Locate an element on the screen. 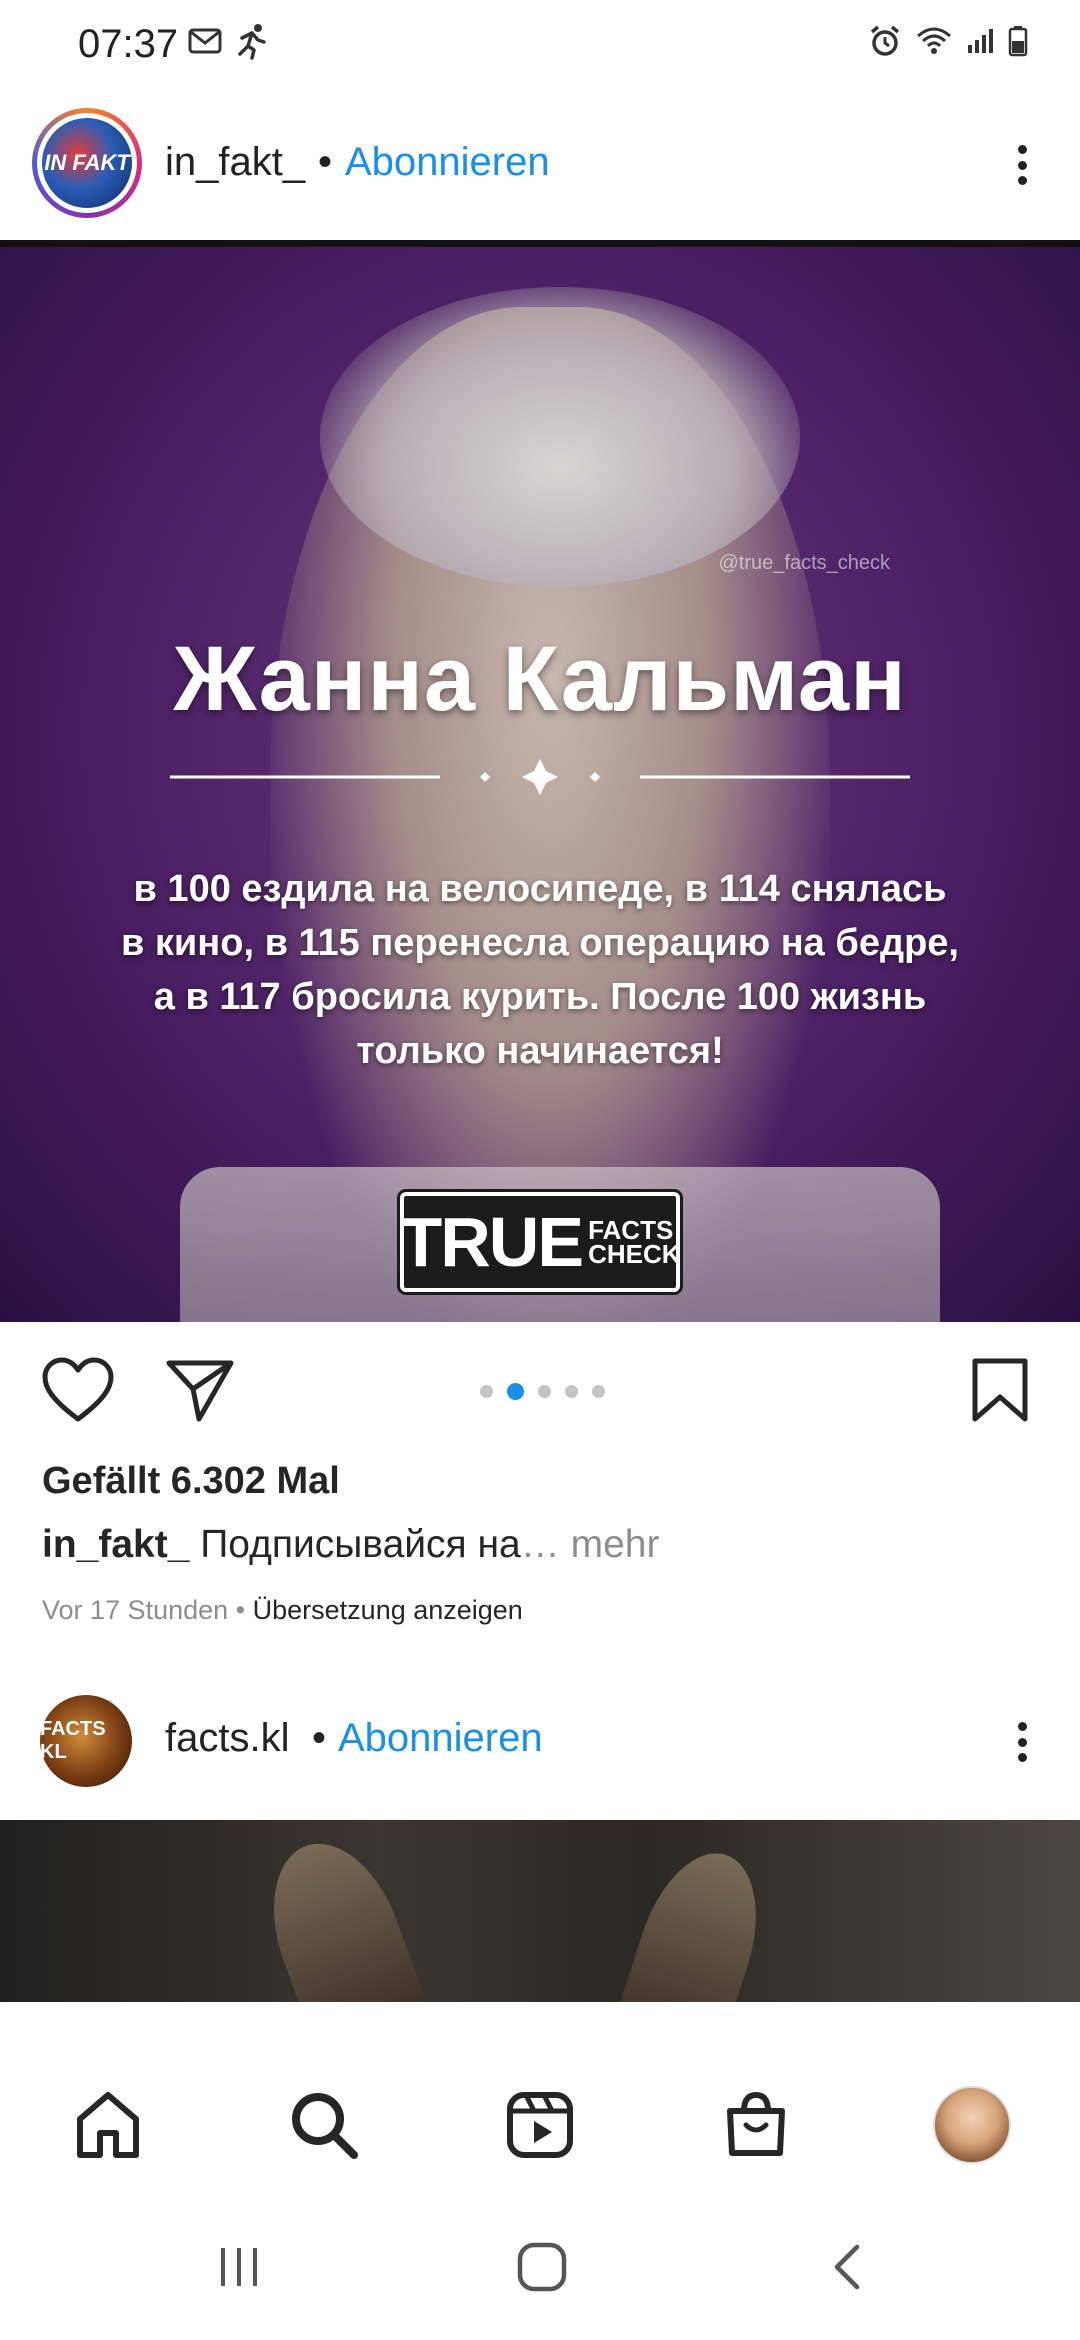  carousel-dot-active is located at coordinates (515, 1391).